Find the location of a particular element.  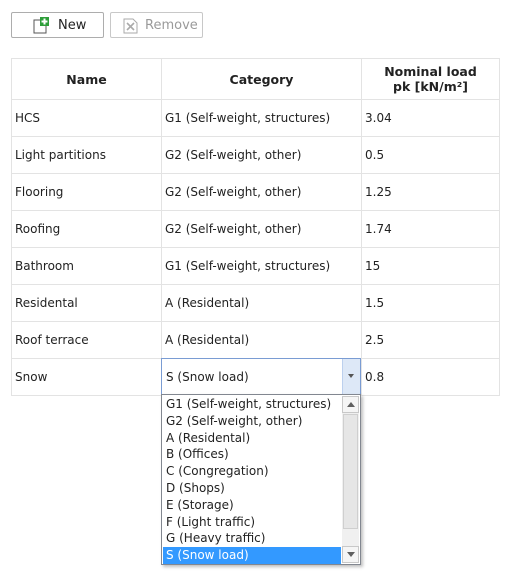

dropdown-option: C (Congregation) is located at coordinates (252, 471).